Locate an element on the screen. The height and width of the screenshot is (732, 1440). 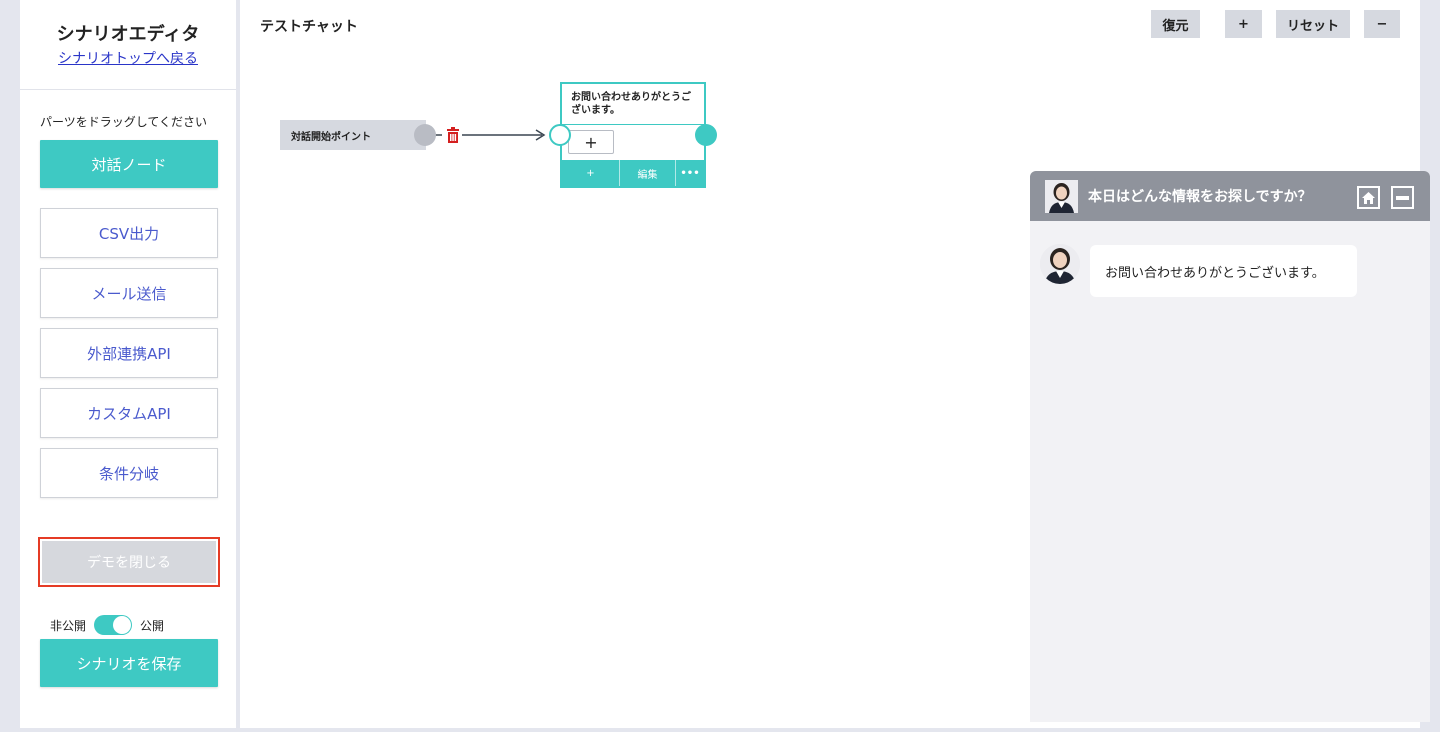
close-demo-button: デモを閉じる is located at coordinates (129, 562).